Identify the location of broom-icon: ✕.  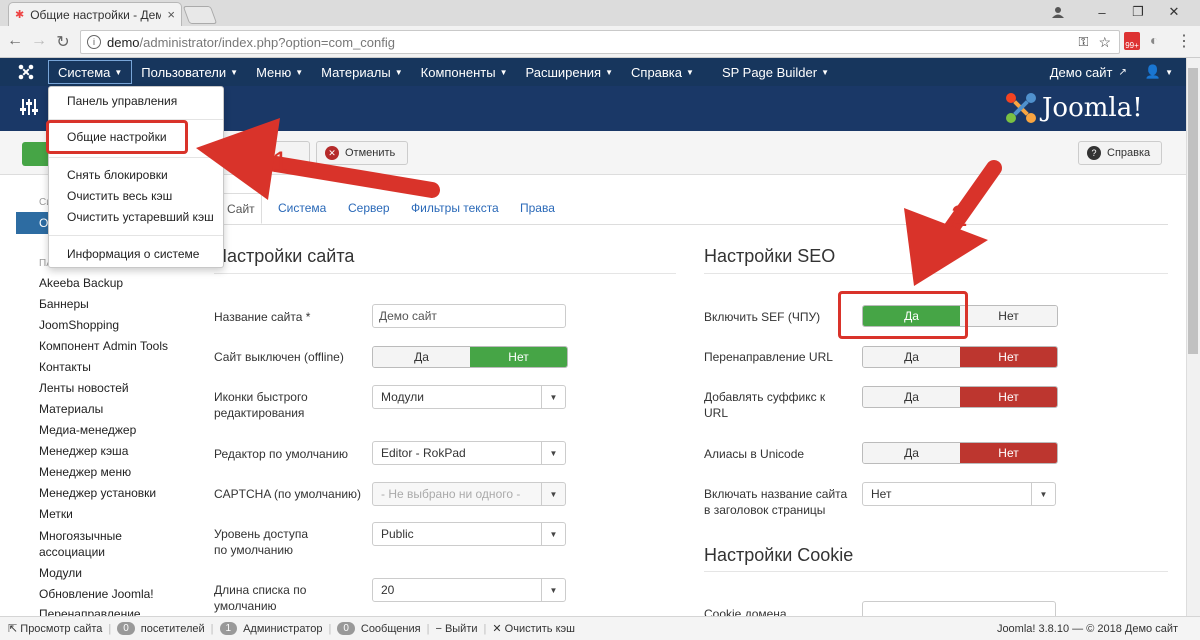
(497, 629).